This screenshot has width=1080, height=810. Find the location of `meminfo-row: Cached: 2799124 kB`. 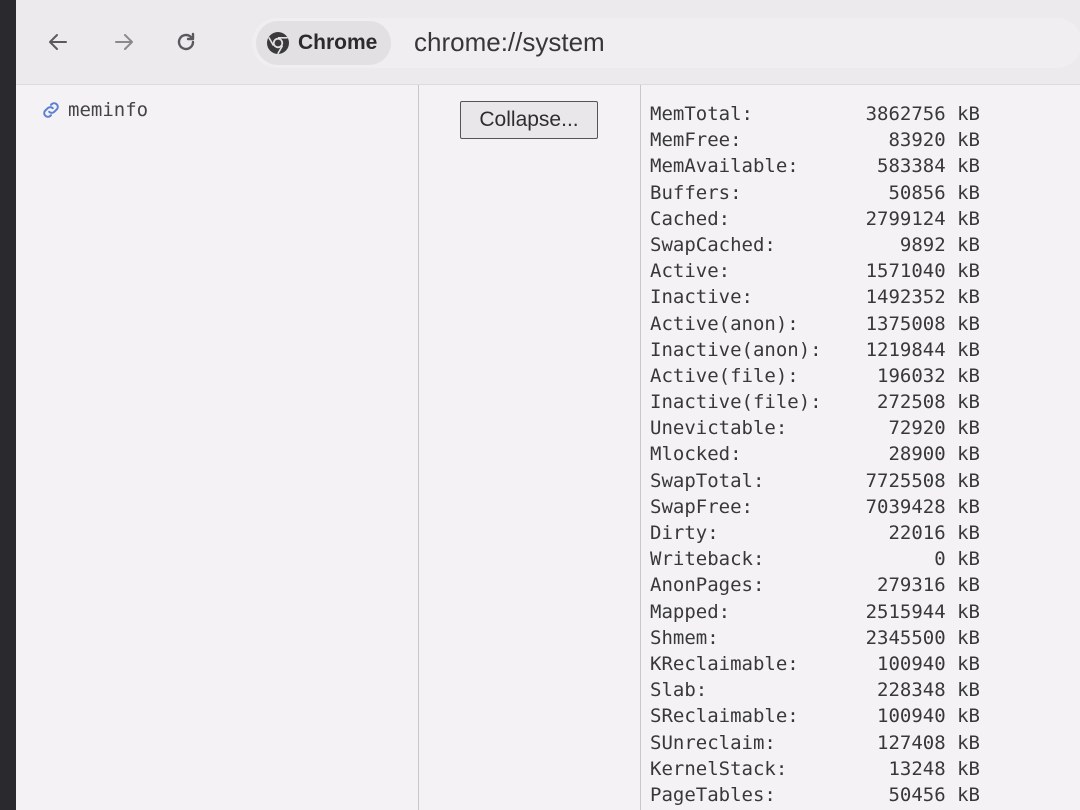

meminfo-row: Cached: 2799124 kB is located at coordinates (815, 221).